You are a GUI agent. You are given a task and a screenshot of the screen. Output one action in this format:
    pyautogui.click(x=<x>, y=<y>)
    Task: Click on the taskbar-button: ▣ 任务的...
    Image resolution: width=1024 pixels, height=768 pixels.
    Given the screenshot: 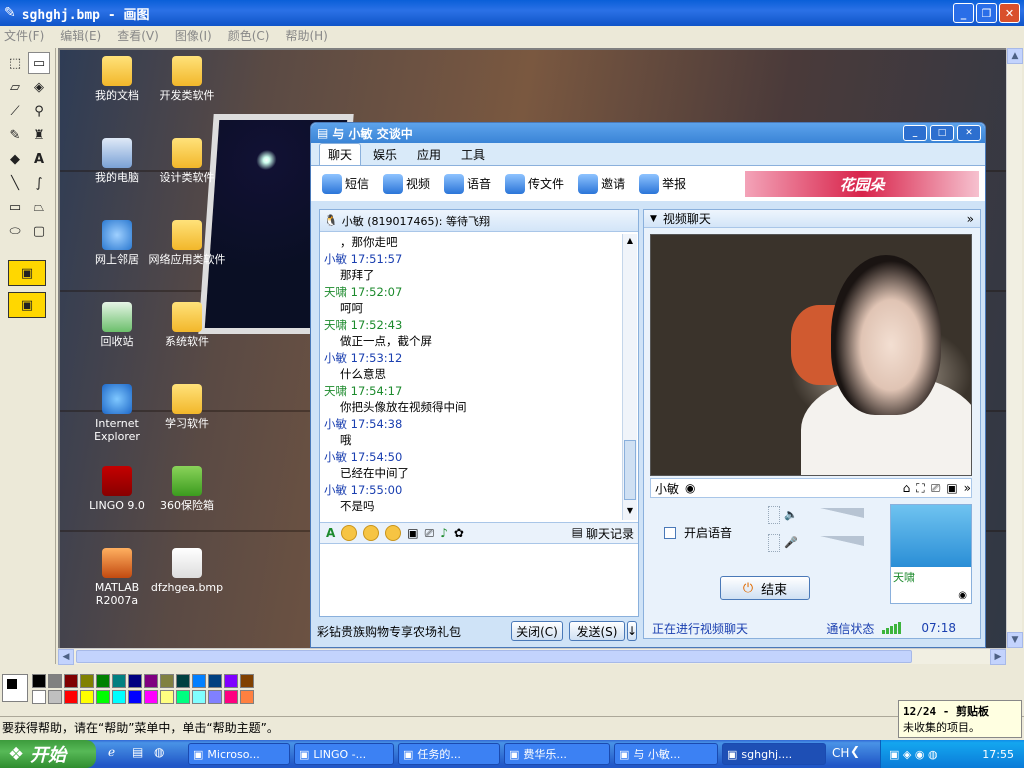 What is the action you would take?
    pyautogui.click(x=449, y=754)
    